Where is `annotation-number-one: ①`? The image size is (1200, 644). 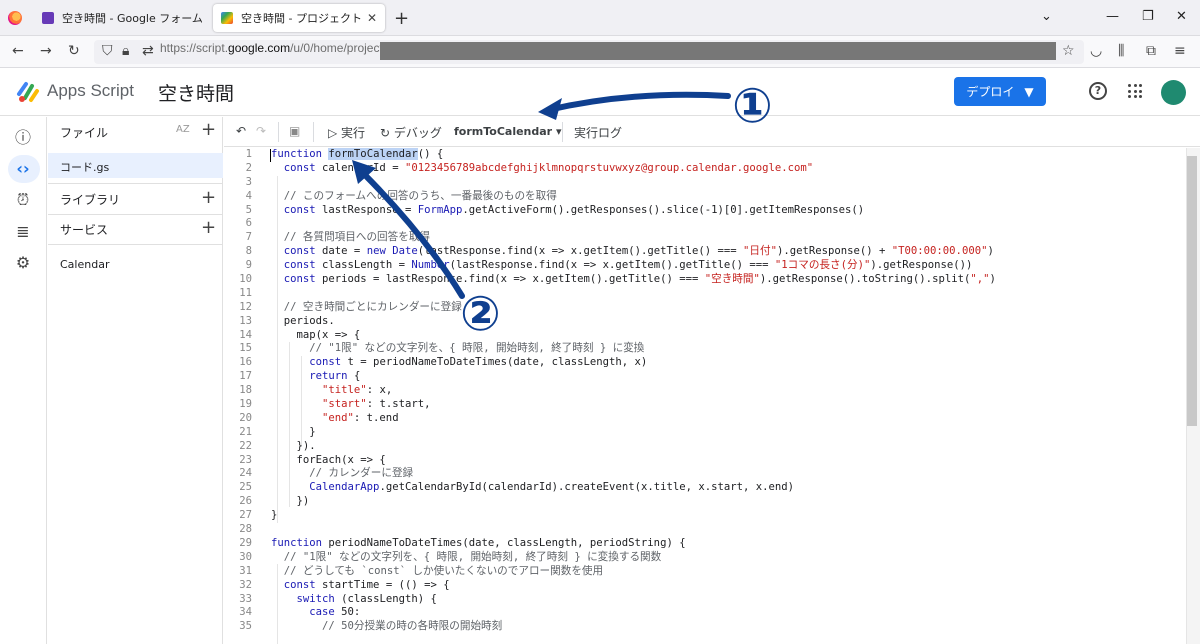 annotation-number-one: ① is located at coordinates (752, 106).